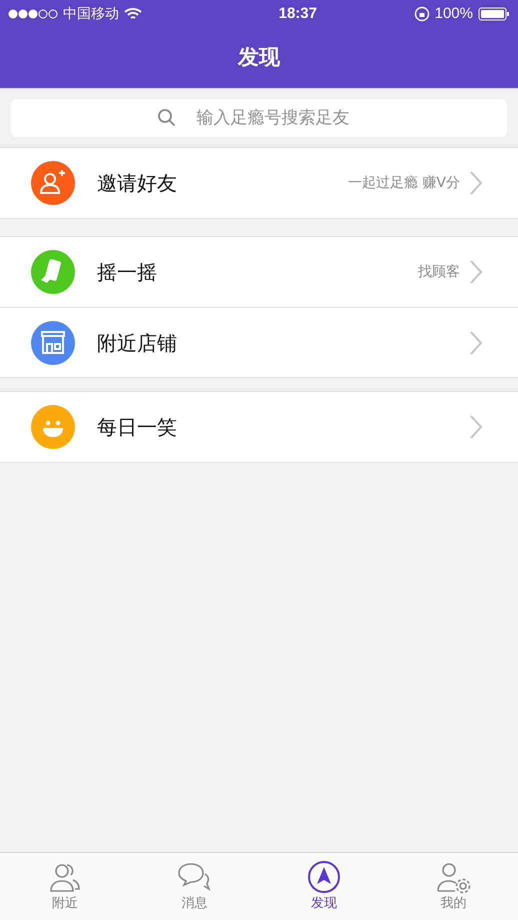  What do you see at coordinates (494, 14) in the screenshot?
I see `battery-icon` at bounding box center [494, 14].